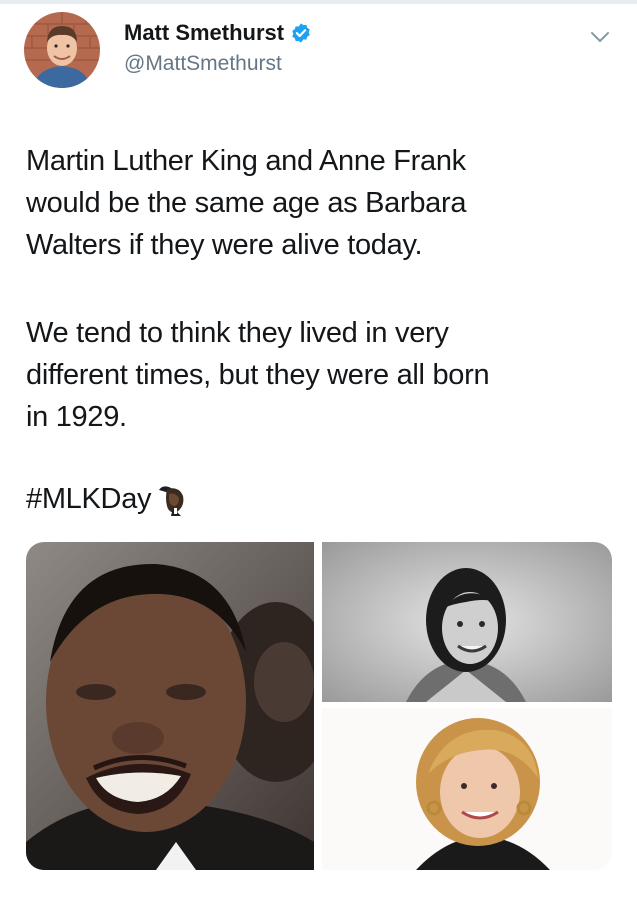 Image resolution: width=637 pixels, height=900 pixels. What do you see at coordinates (246, 203) in the screenshot?
I see `text-line: would be the same age as Barbara` at bounding box center [246, 203].